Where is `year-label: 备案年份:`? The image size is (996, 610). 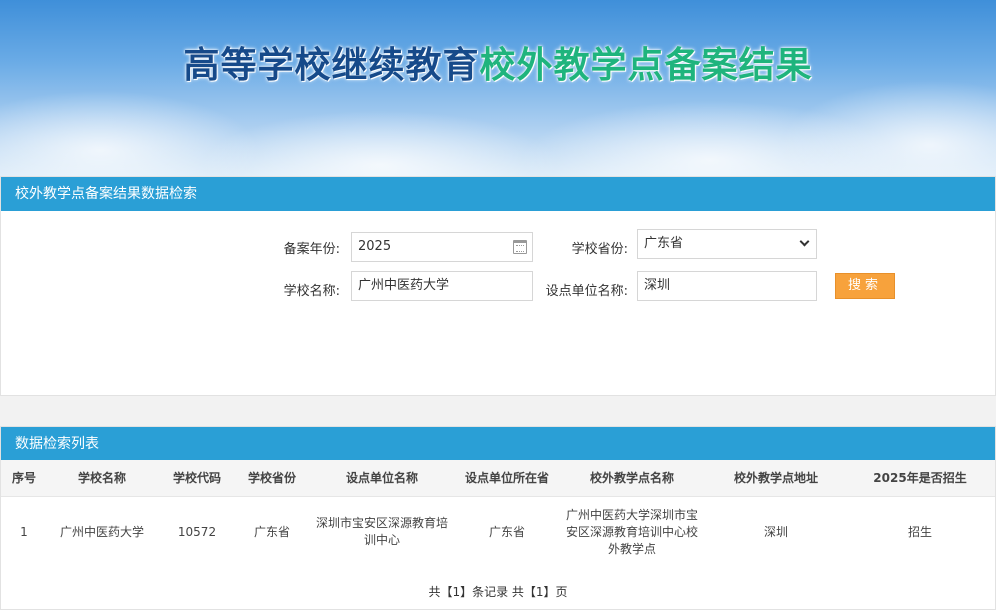
year-label: 备案年份: is located at coordinates (311, 249).